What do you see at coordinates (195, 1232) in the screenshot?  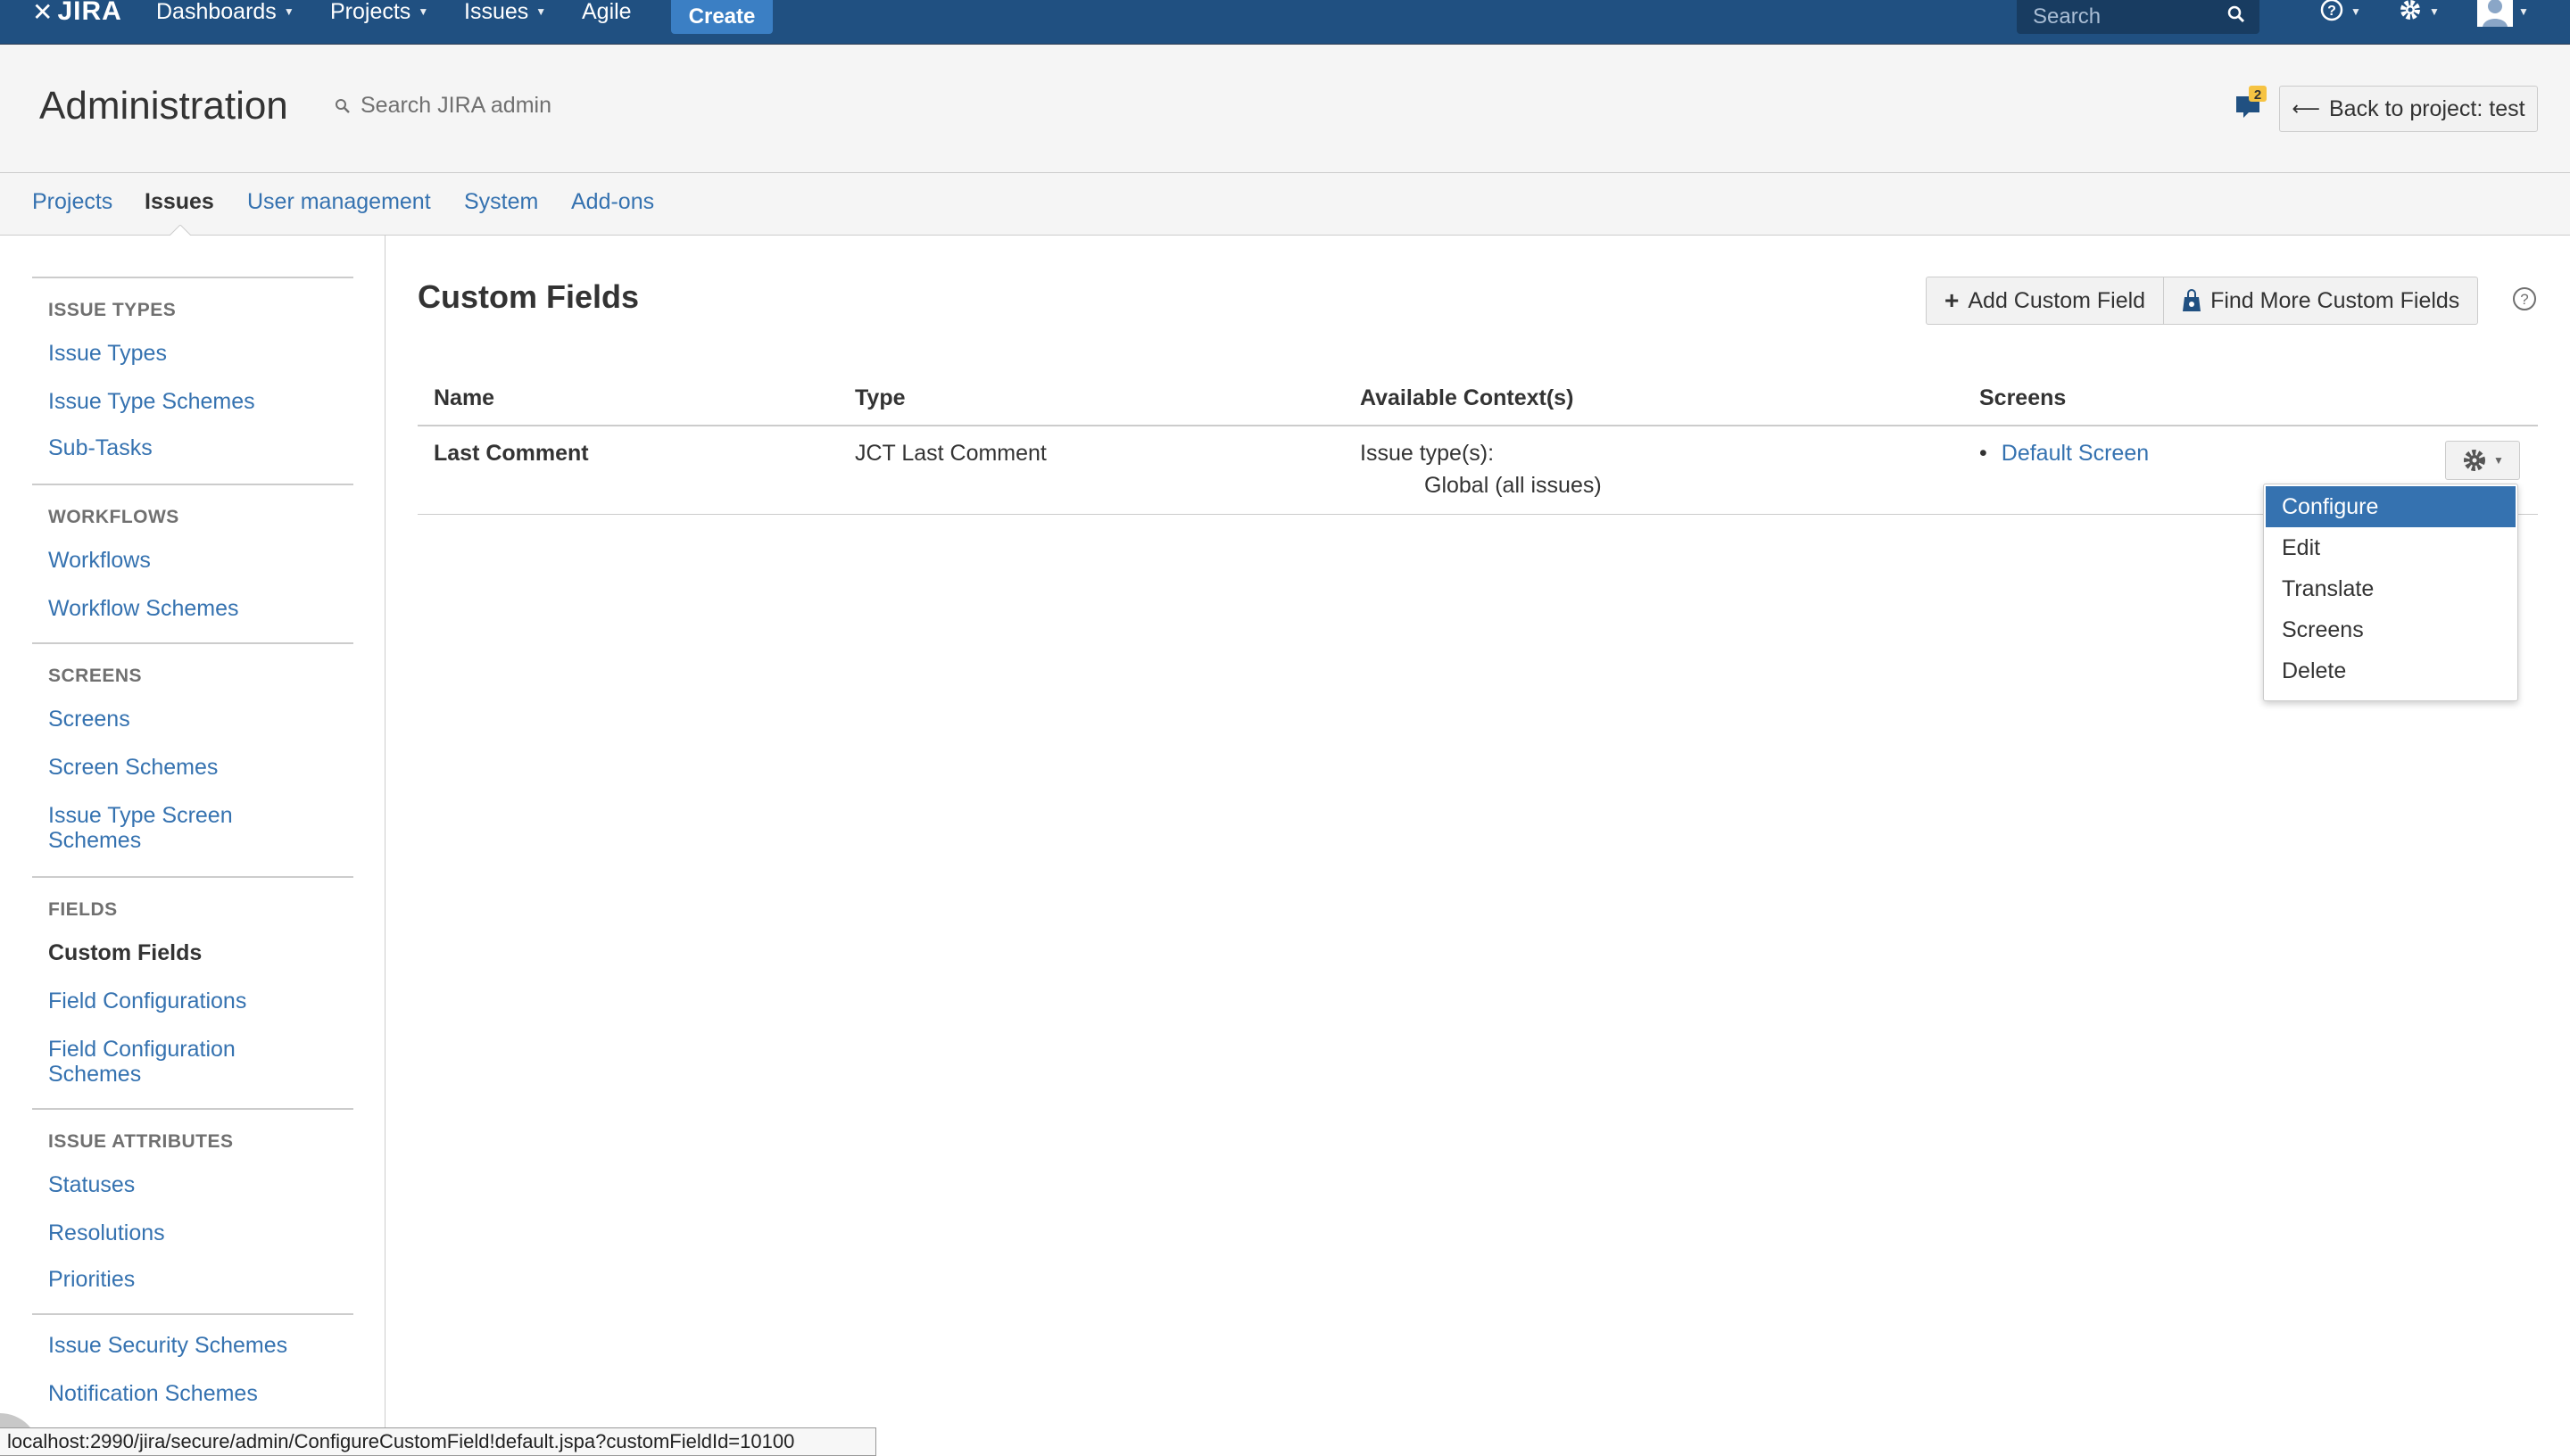 I see `sidebar-item-resolutions: Resolutions` at bounding box center [195, 1232].